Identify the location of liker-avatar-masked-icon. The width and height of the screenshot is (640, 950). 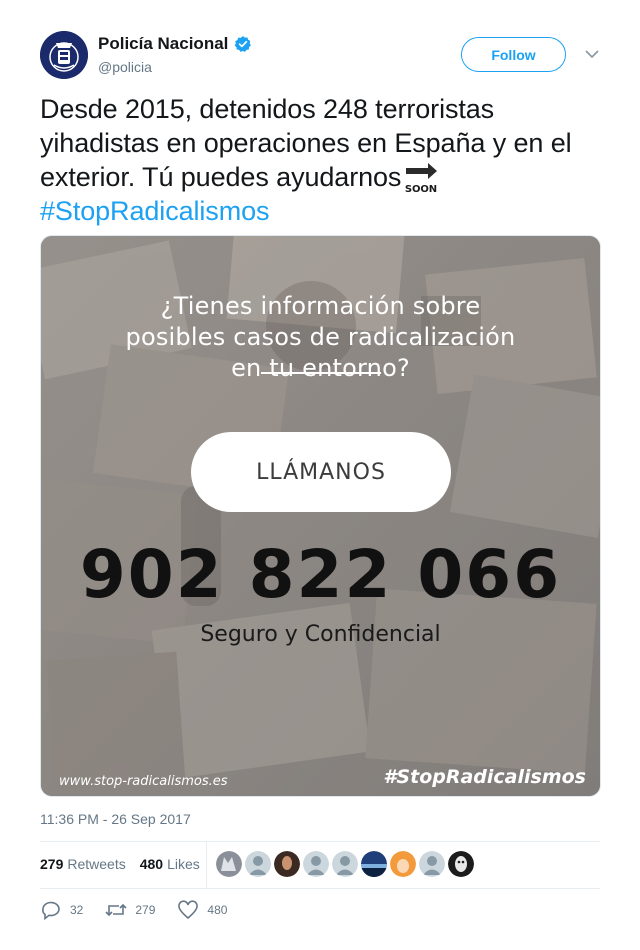
(461, 864).